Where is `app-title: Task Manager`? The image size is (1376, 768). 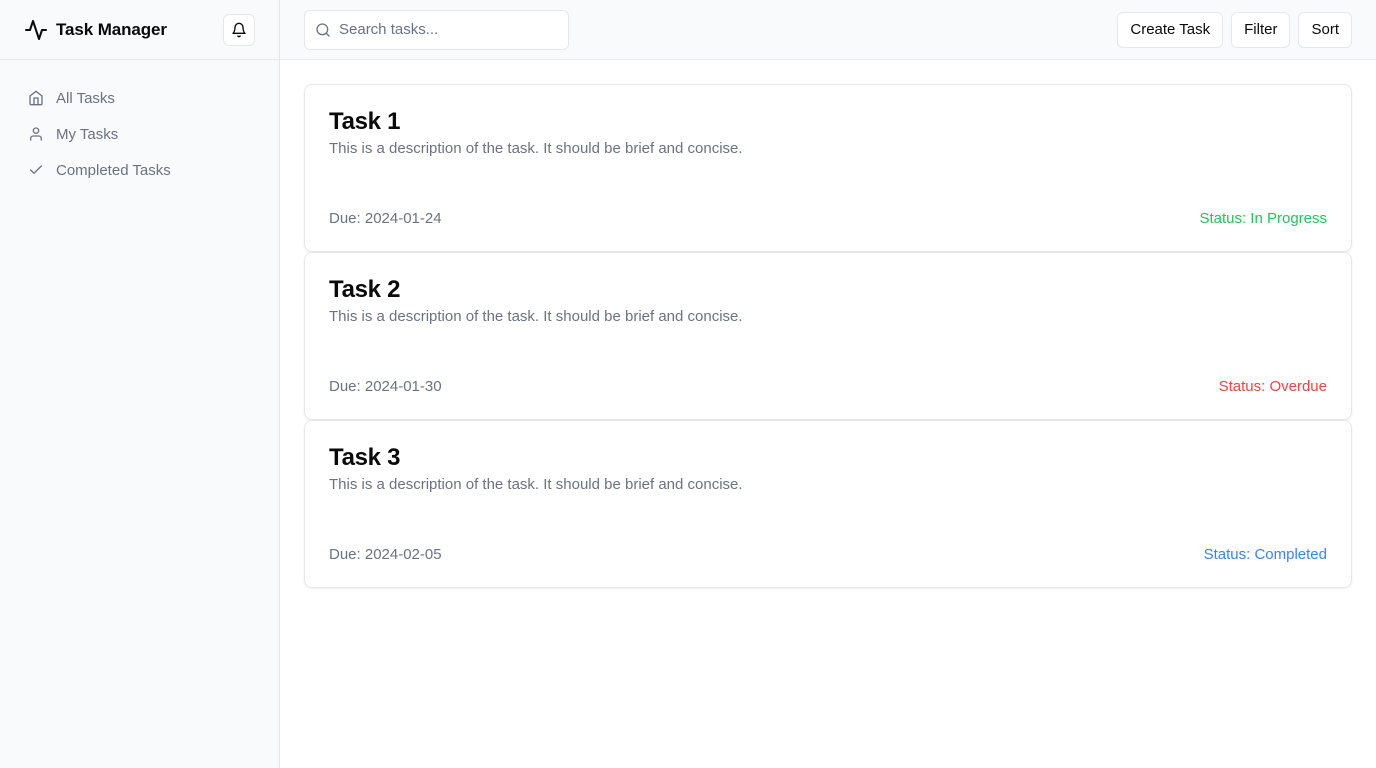 app-title: Task Manager is located at coordinates (111, 29).